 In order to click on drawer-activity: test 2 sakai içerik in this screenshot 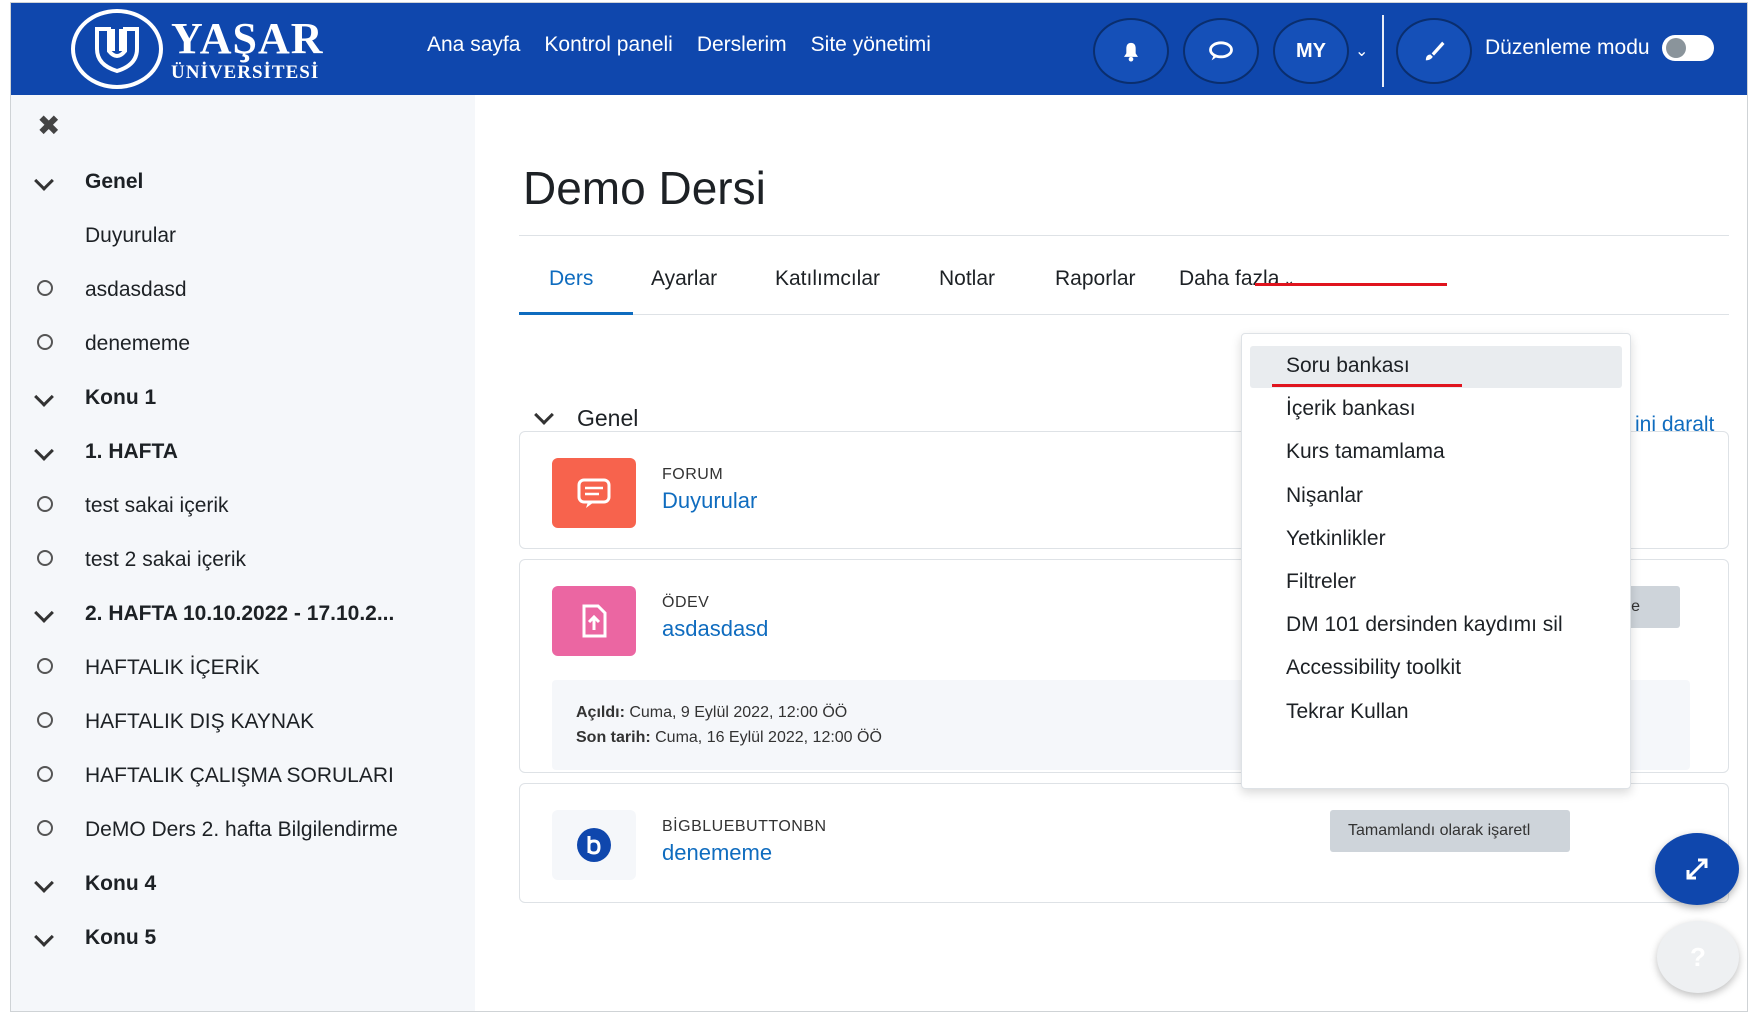, I will do `click(248, 560)`.